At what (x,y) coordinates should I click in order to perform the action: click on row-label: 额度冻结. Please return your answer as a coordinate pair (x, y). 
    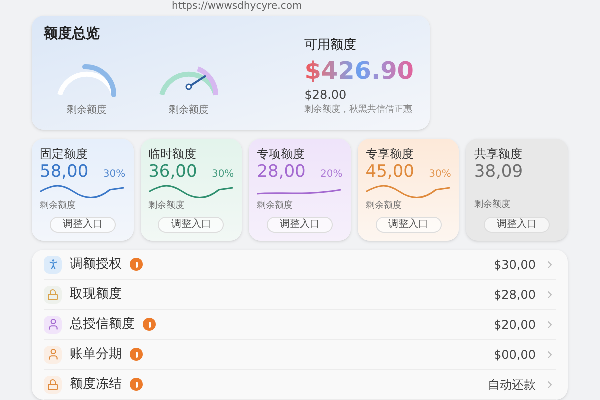
    Looking at the image, I should click on (96, 385).